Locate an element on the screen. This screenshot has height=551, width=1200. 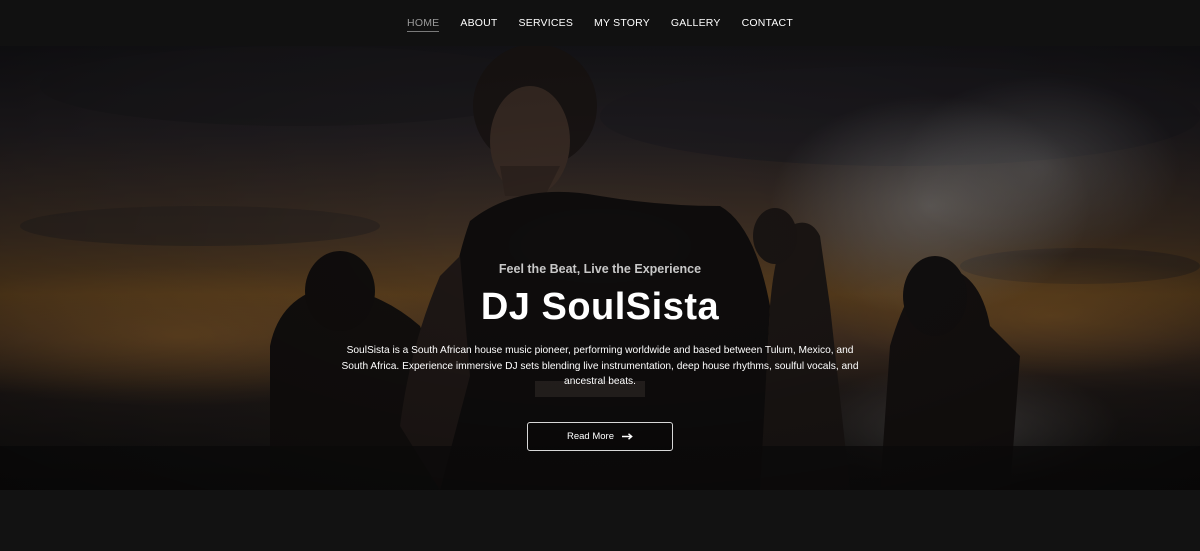
hero-title: DJ SoulSista is located at coordinates (600, 307).